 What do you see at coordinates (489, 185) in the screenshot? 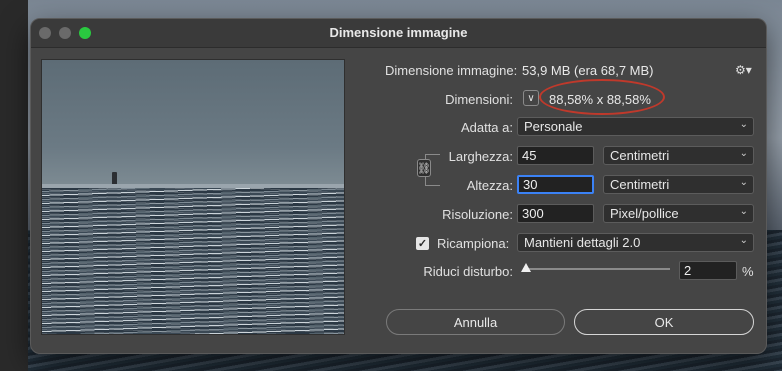
I see `height-label: Altezza:` at bounding box center [489, 185].